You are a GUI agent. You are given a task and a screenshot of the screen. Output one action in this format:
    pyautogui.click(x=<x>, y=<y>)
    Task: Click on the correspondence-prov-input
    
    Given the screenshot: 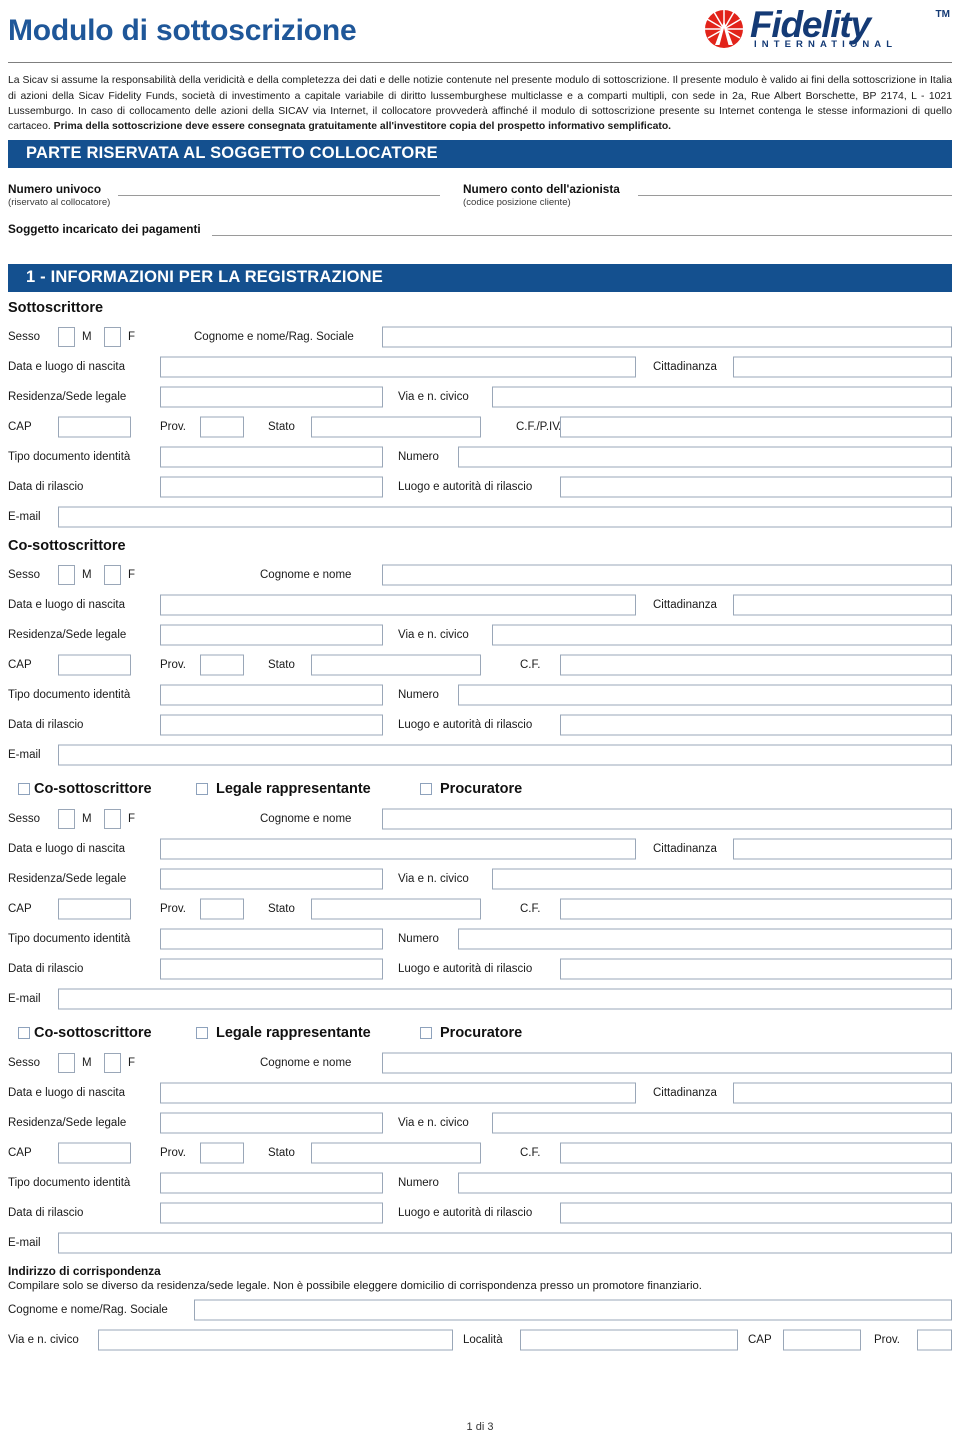 What is the action you would take?
    pyautogui.click(x=934, y=1340)
    